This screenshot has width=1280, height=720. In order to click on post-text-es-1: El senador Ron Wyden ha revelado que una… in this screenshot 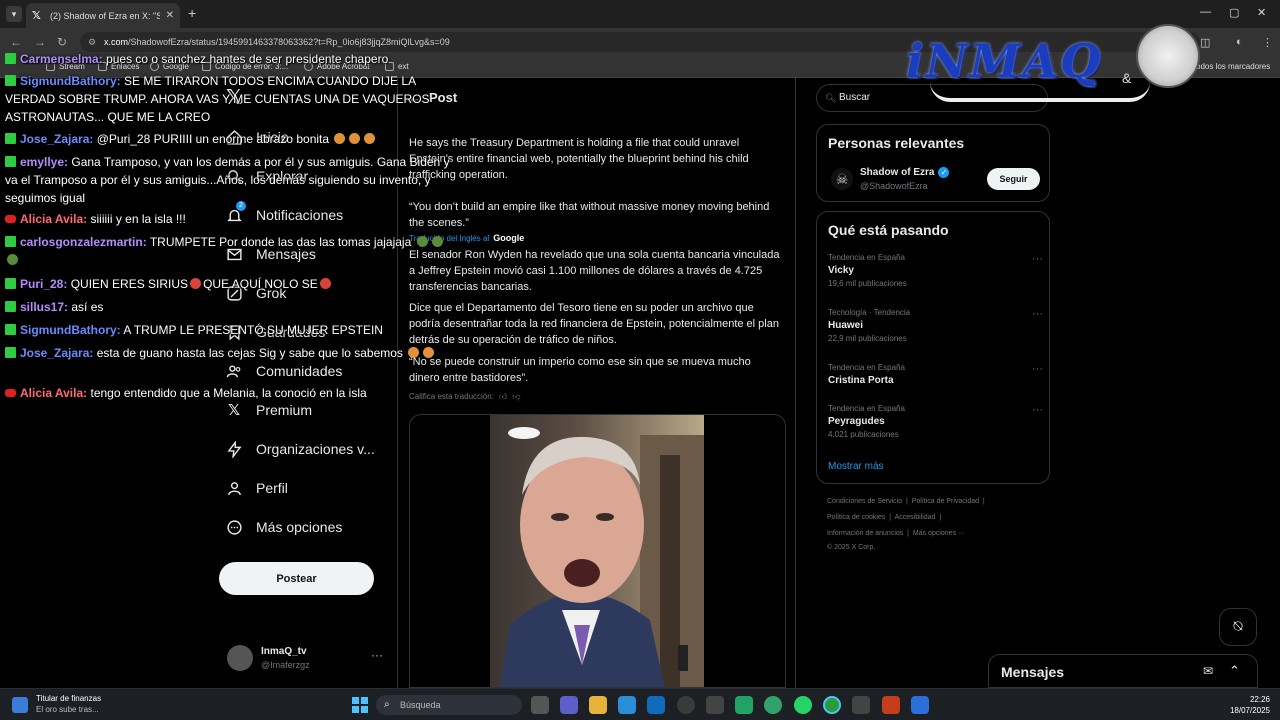, I will do `click(594, 271)`.